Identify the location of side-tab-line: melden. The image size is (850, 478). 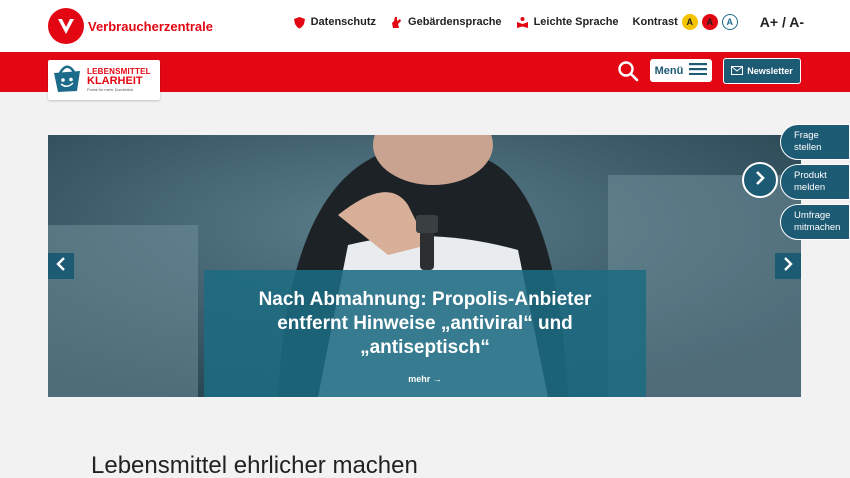
(810, 187).